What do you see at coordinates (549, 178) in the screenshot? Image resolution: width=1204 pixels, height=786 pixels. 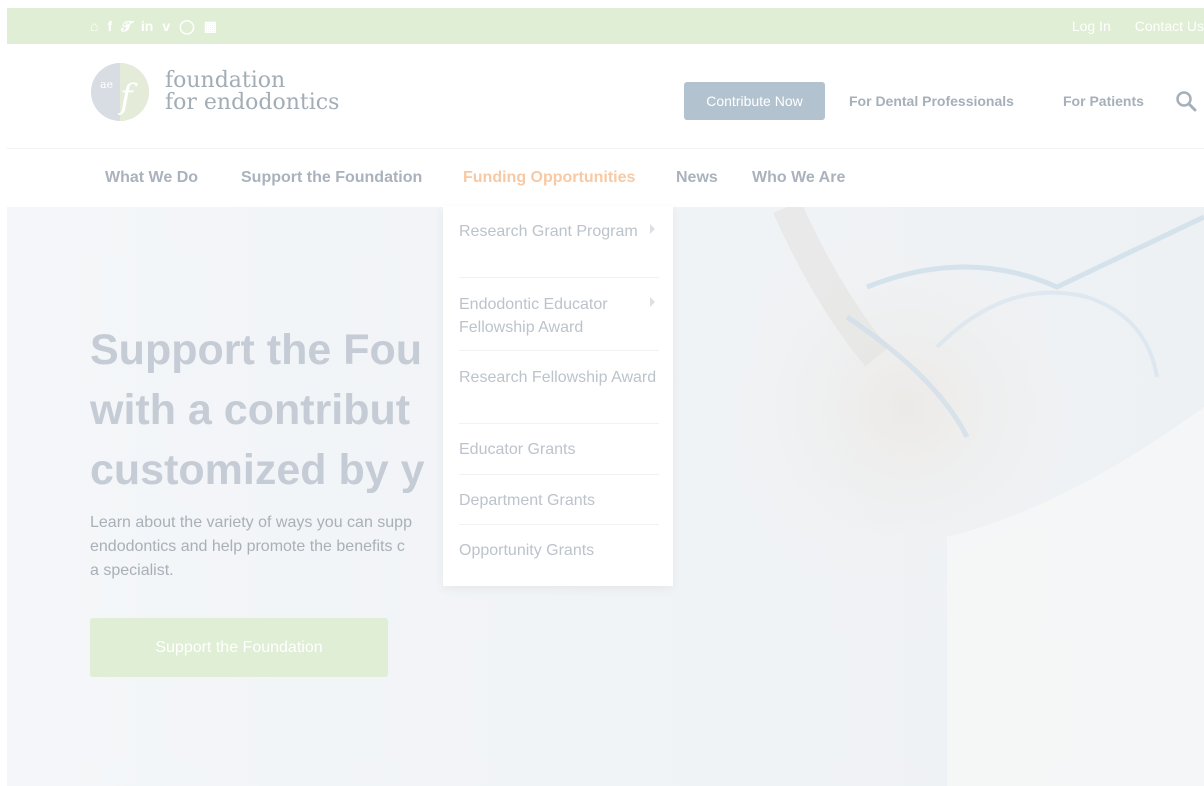 I see `nav-item-funding-opportunities: Funding Opportunities` at bounding box center [549, 178].